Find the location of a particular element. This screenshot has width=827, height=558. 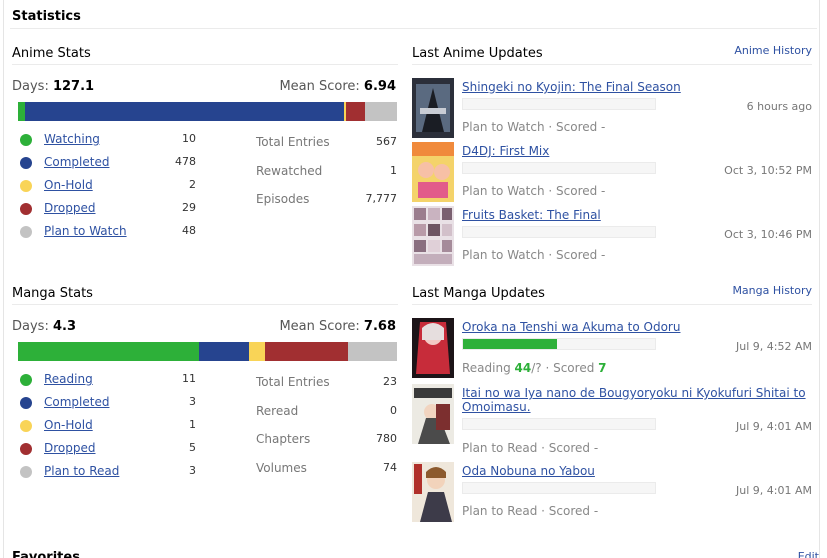

status-row: On-Hold 1 is located at coordinates (108, 427).